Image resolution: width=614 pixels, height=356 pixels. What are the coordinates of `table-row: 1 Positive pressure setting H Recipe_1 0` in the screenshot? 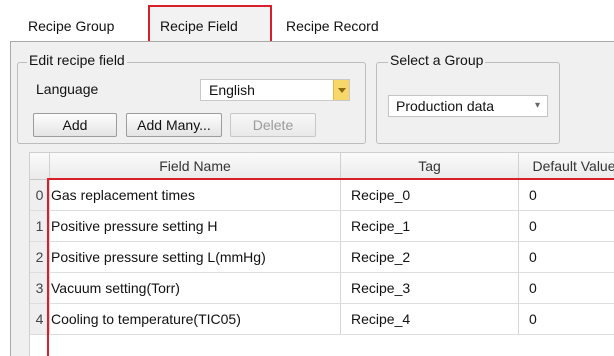 It's located at (322, 226).